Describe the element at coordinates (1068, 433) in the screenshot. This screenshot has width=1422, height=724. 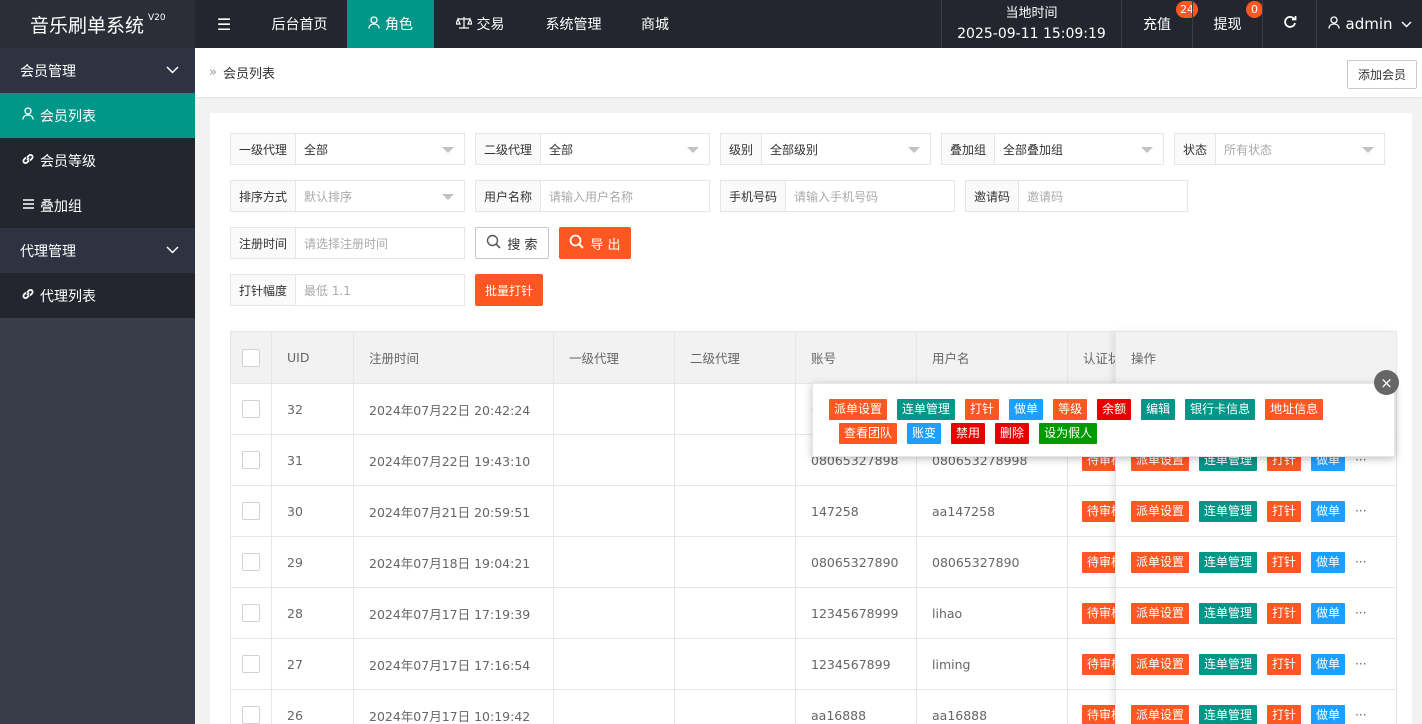
I see `popup-action-button: 设为假人` at that location.